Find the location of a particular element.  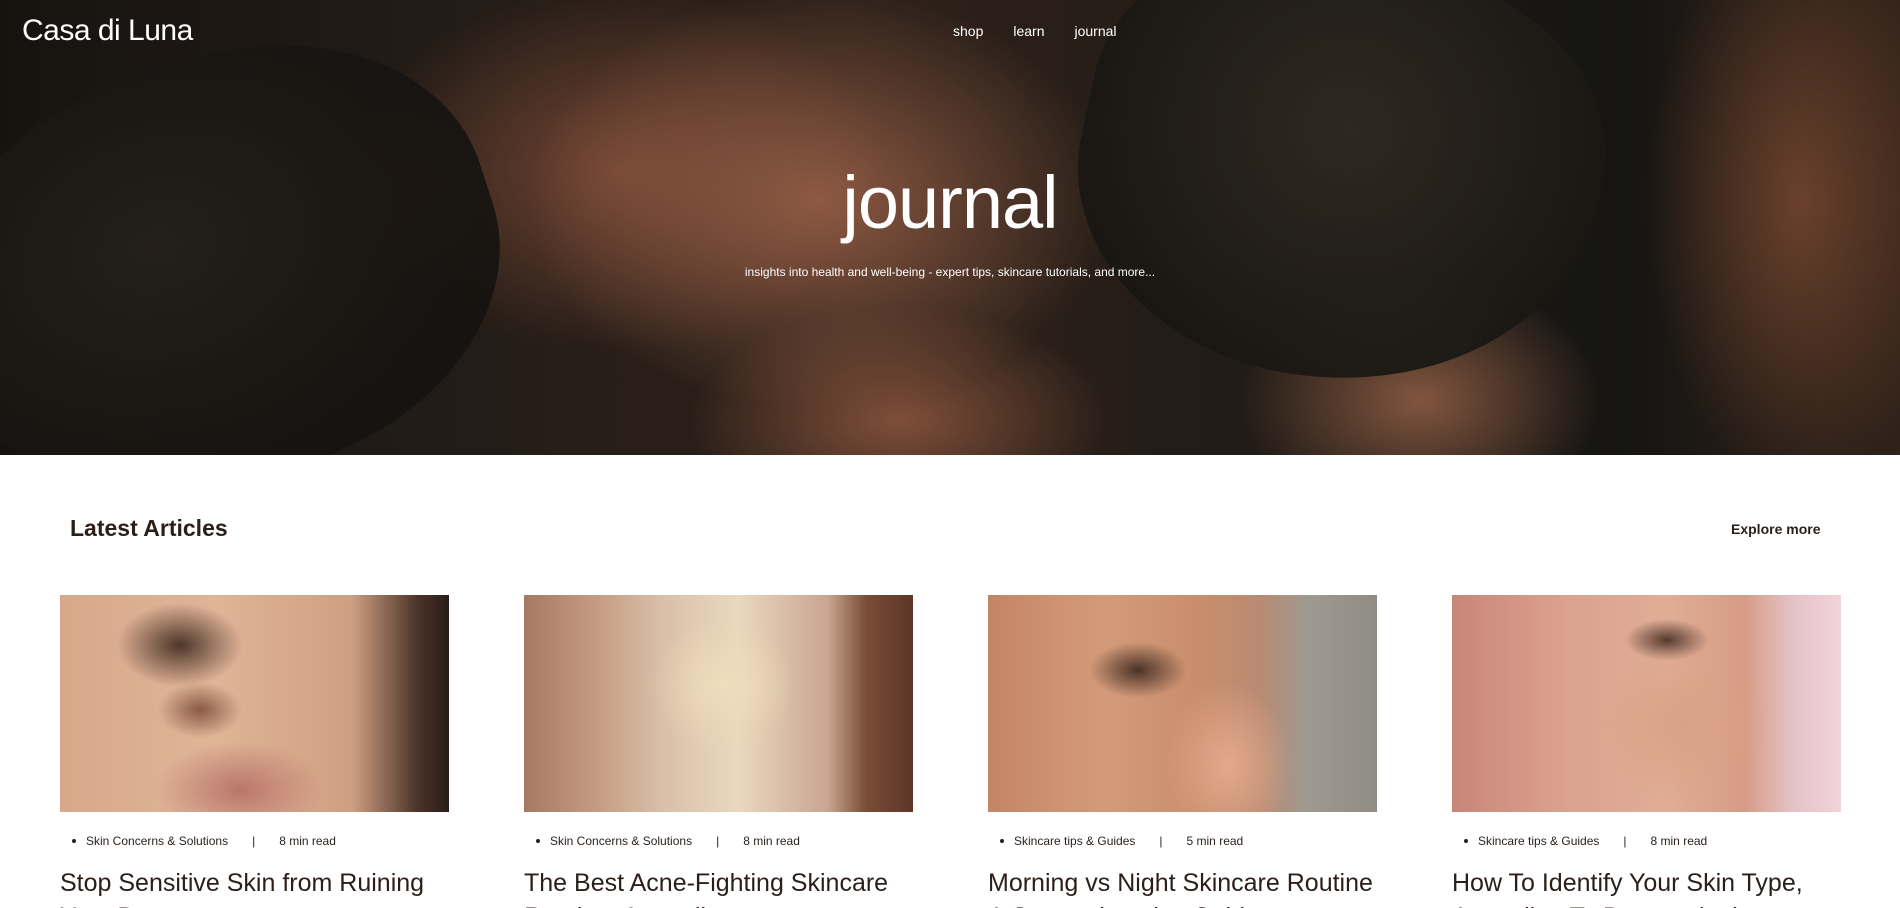

article-read-time: 5 min read is located at coordinates (1215, 841).